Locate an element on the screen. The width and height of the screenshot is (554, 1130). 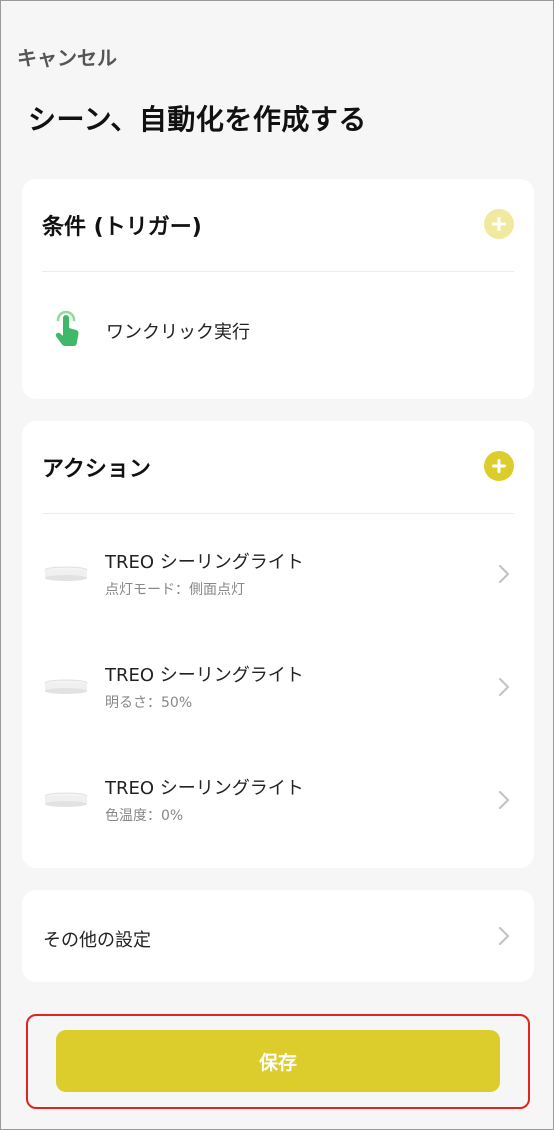
save-button: 保存 is located at coordinates (278, 1061).